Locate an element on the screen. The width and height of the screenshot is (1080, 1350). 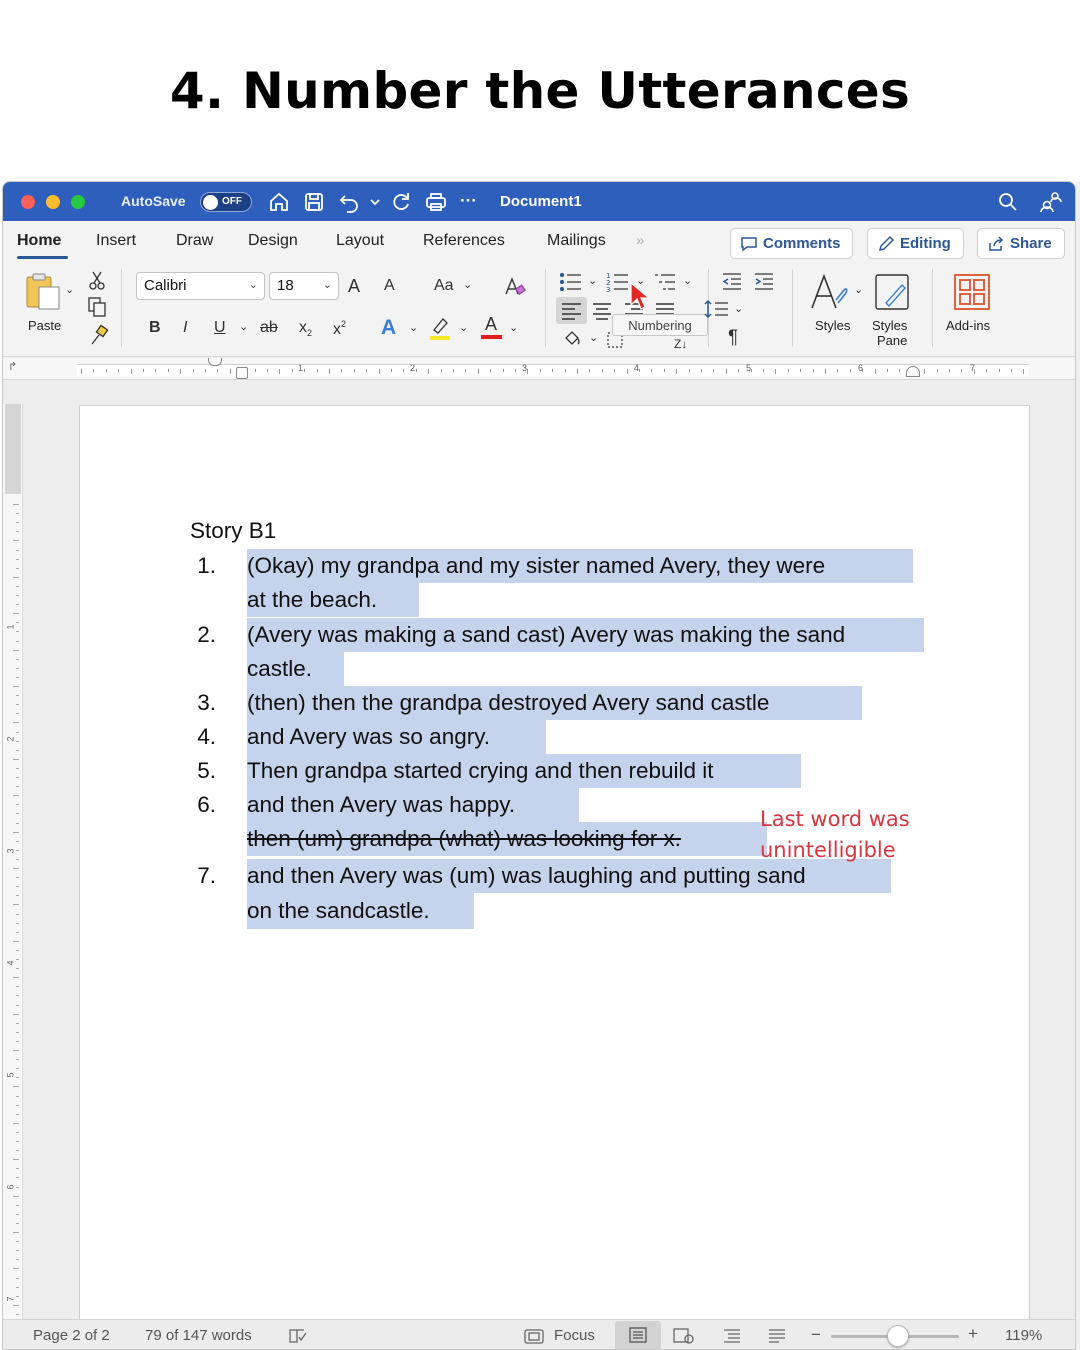
zoom-slider-handle is located at coordinates (898, 1336).